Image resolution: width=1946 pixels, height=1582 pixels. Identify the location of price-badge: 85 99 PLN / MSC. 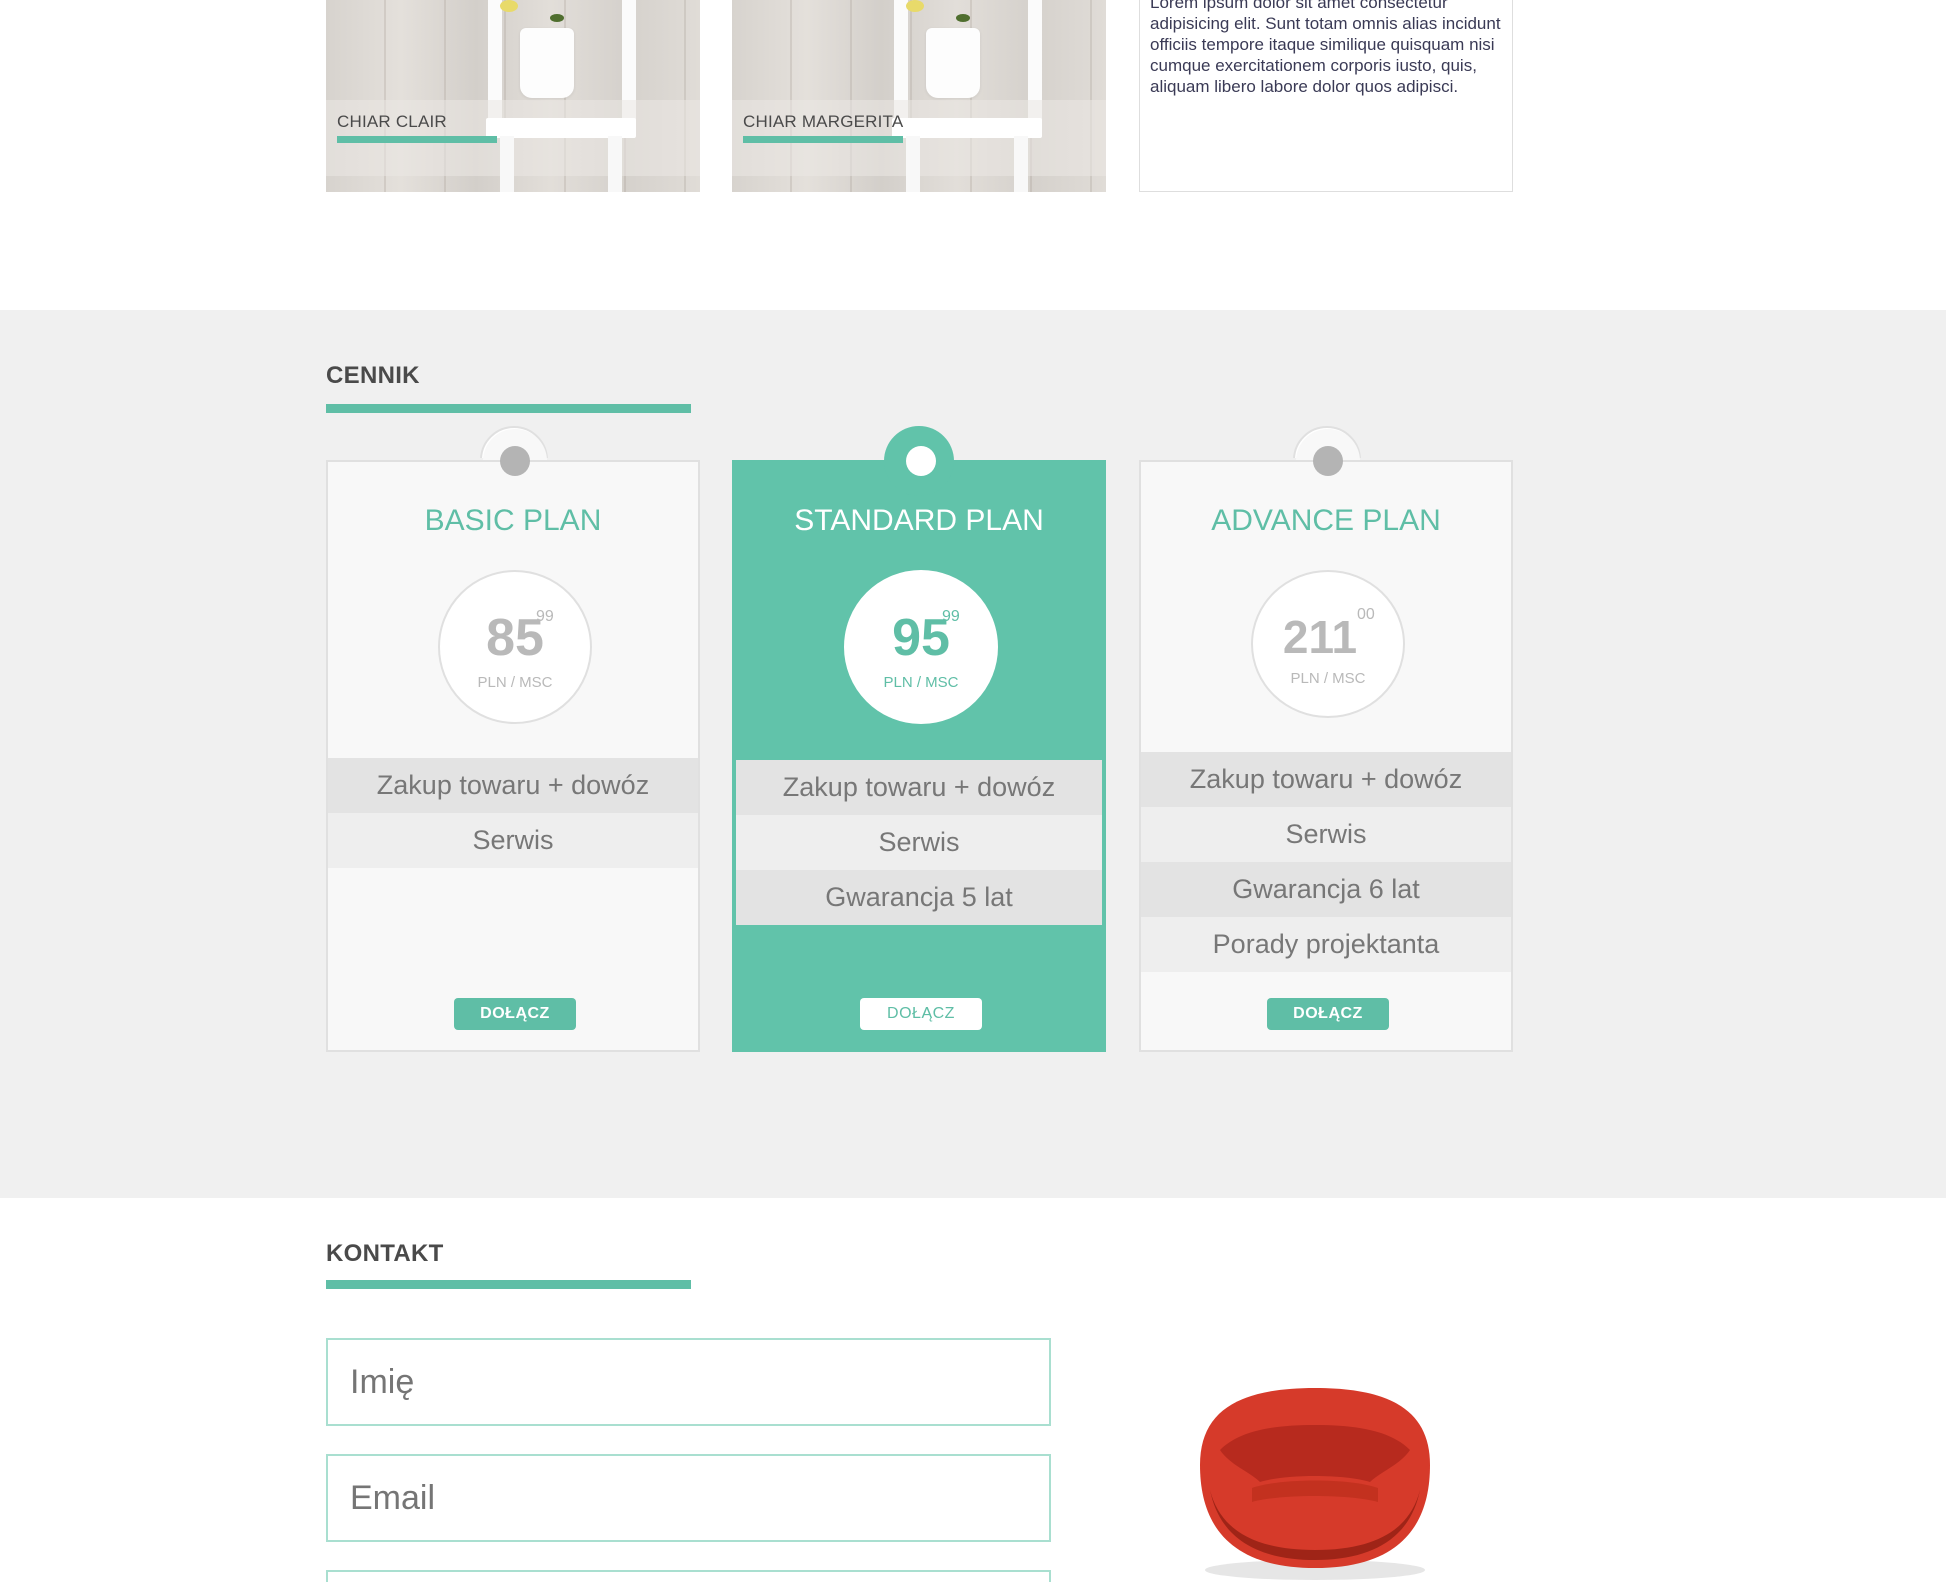
(515, 647).